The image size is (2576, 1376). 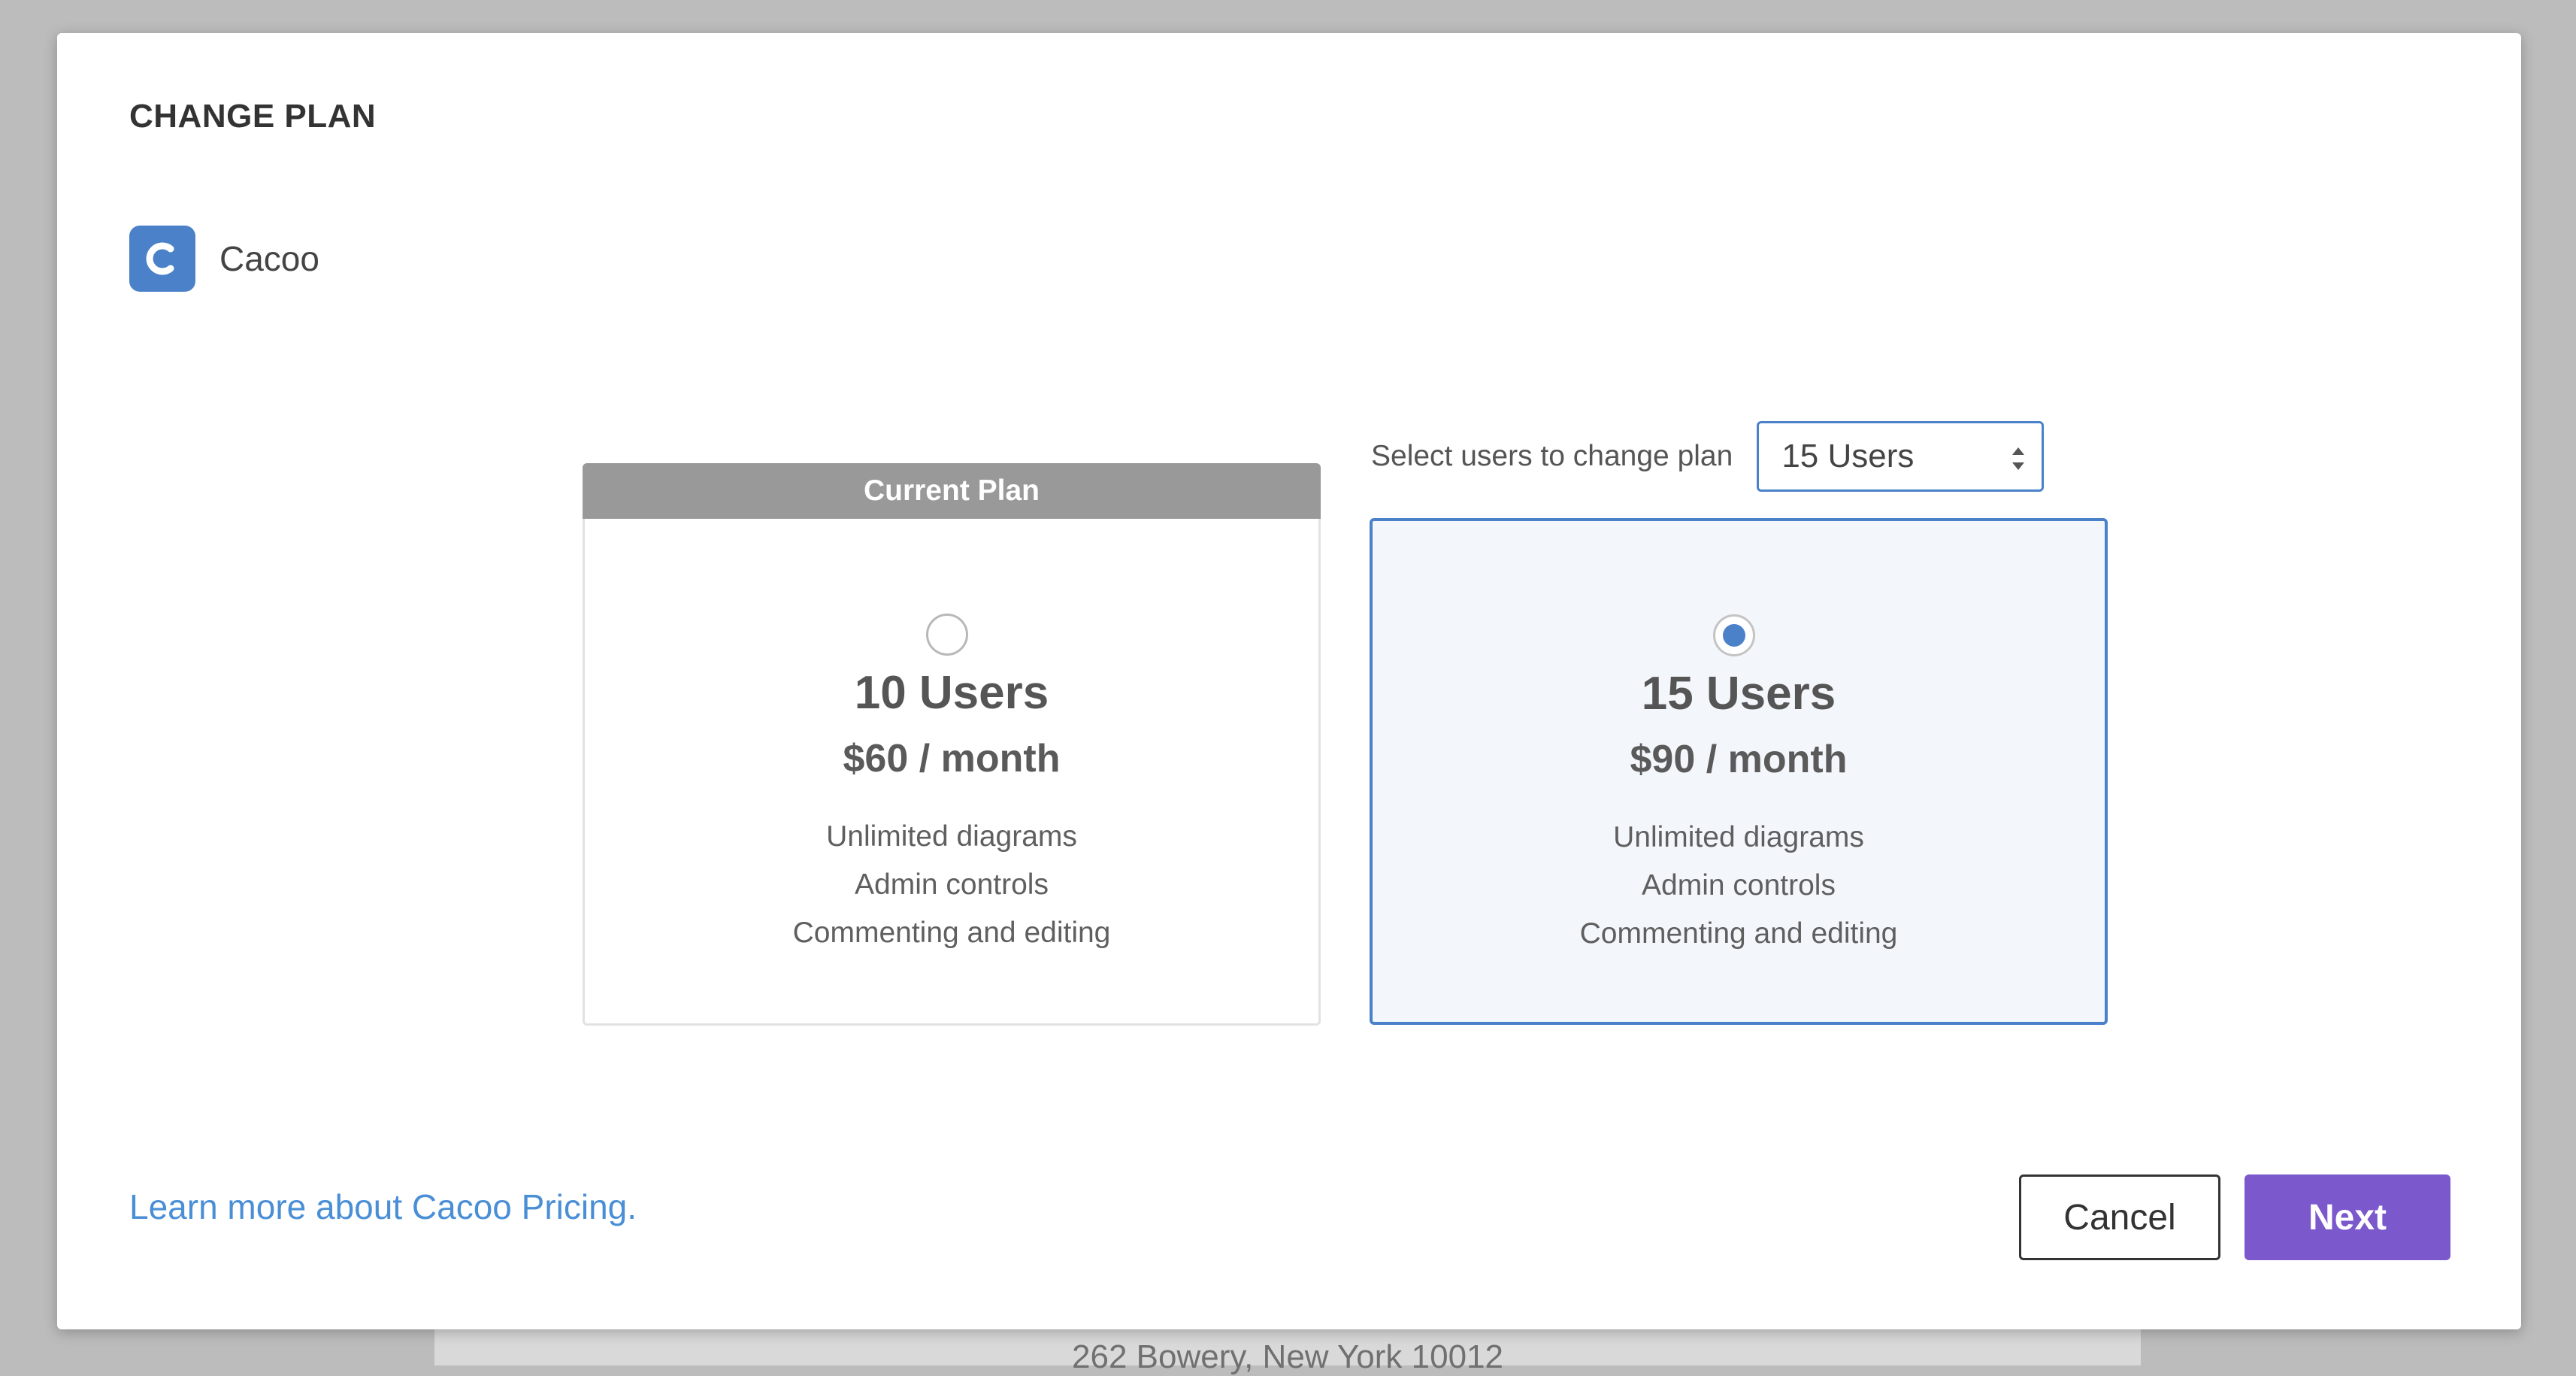 What do you see at coordinates (1552, 456) in the screenshot?
I see `user-select-label: Select users to change plan` at bounding box center [1552, 456].